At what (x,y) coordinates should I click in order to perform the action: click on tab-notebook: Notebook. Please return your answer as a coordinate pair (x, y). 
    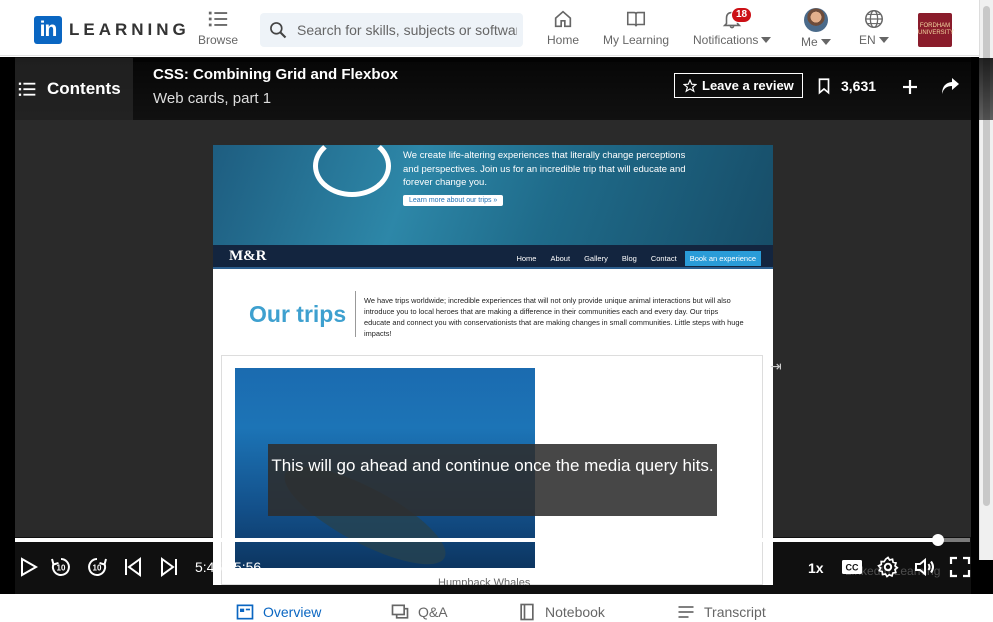
    Looking at the image, I should click on (561, 612).